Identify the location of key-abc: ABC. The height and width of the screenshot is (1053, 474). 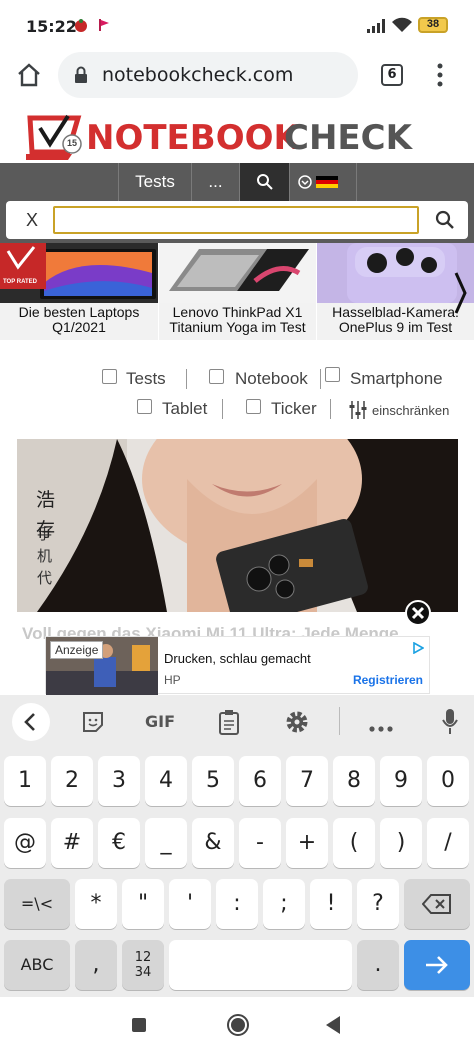
(37, 965).